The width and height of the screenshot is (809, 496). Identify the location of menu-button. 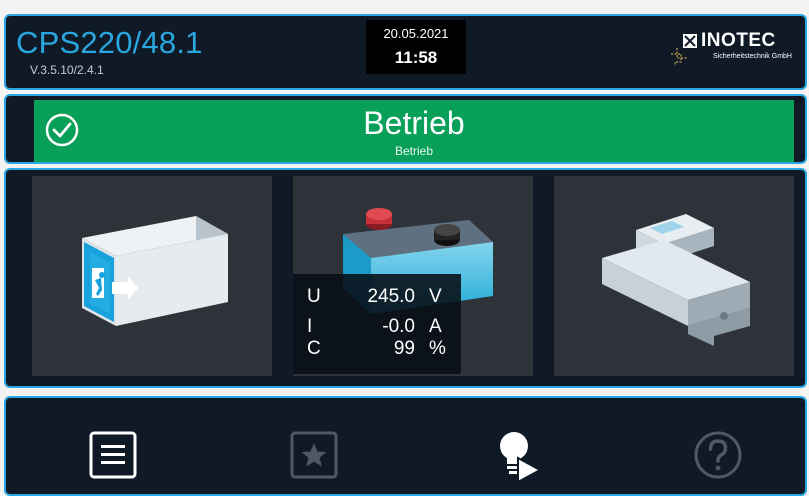
(114, 456).